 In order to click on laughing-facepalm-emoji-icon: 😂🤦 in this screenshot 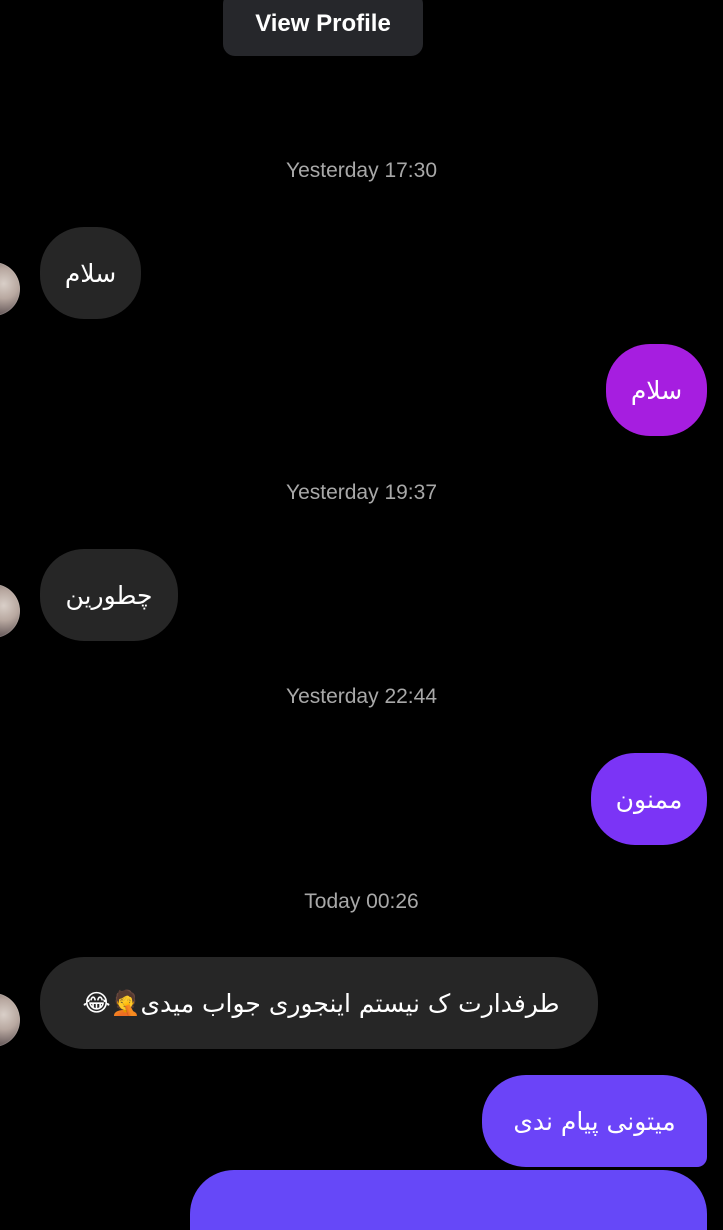, I will do `click(111, 1003)`.